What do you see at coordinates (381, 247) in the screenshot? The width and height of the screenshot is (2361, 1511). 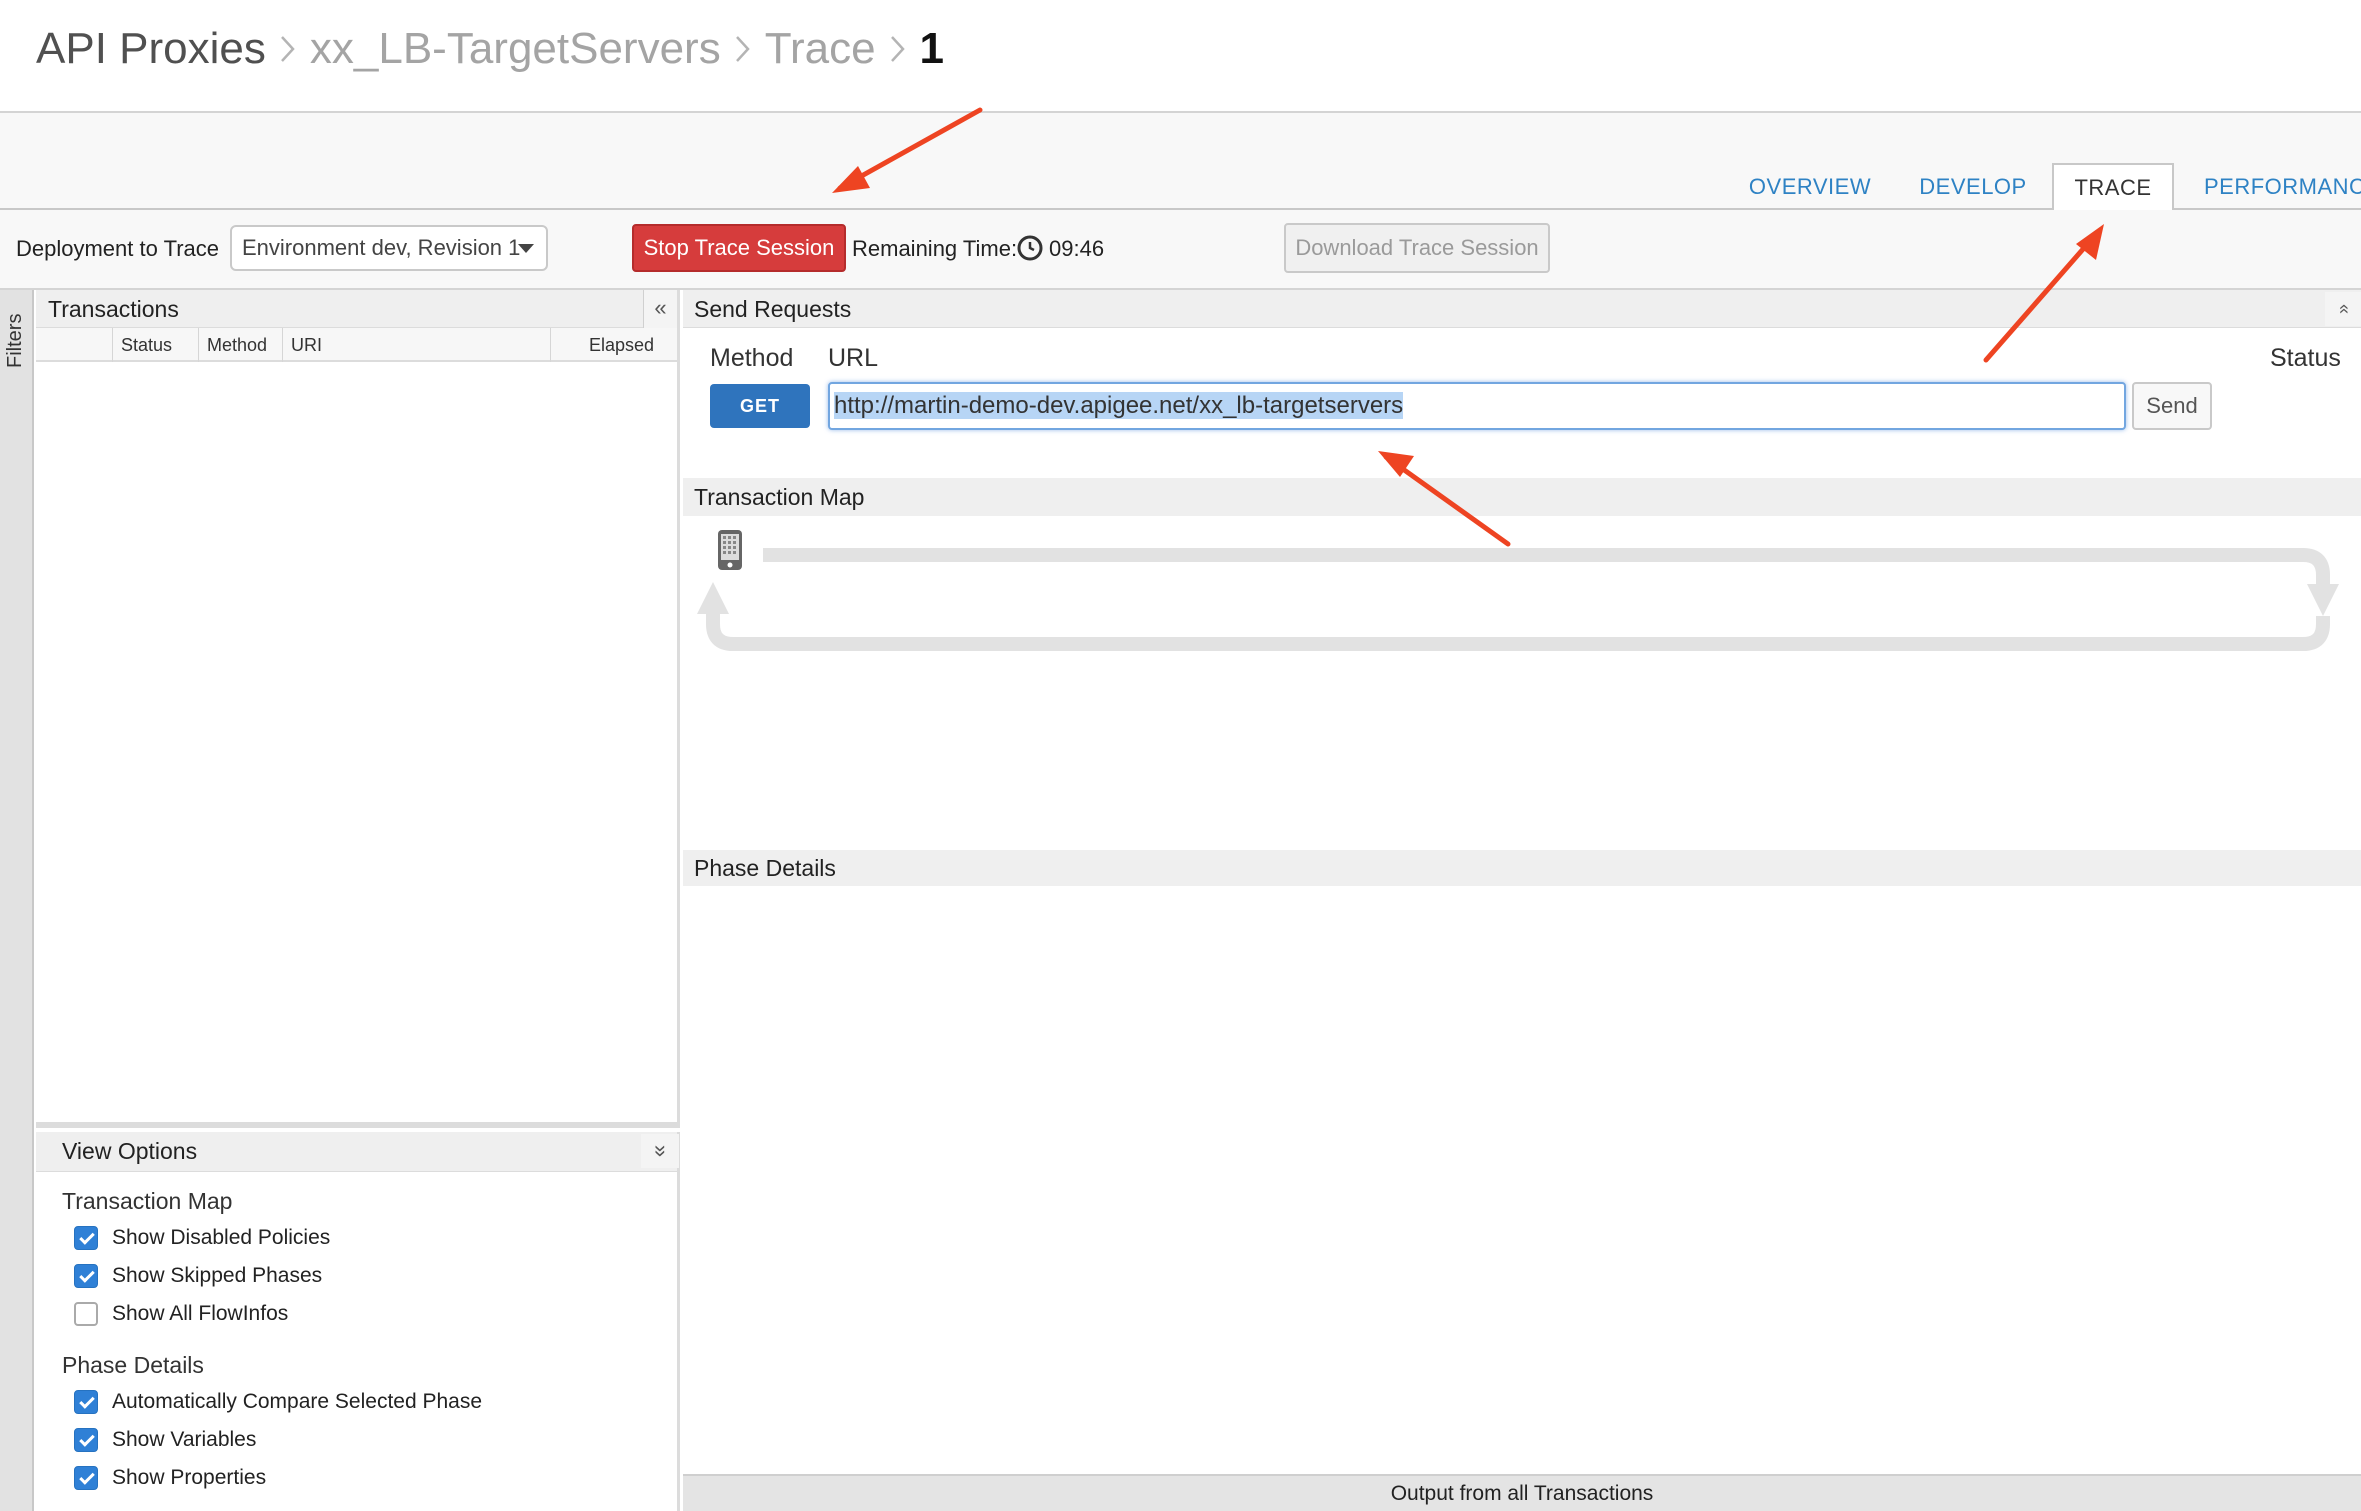 I see `deployment-select-value: Environment dev, Revision 1` at bounding box center [381, 247].